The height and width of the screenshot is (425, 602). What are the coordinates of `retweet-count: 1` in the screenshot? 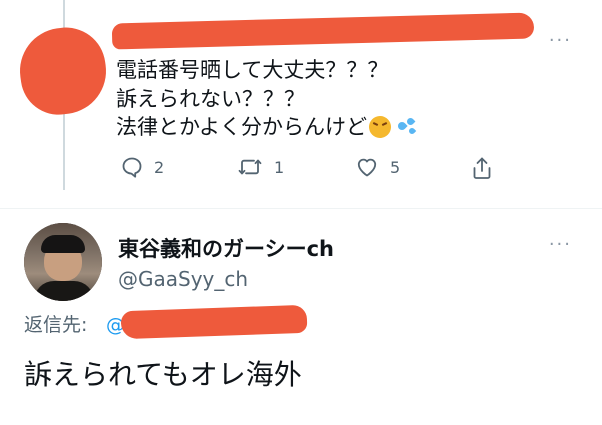 It's located at (279, 167).